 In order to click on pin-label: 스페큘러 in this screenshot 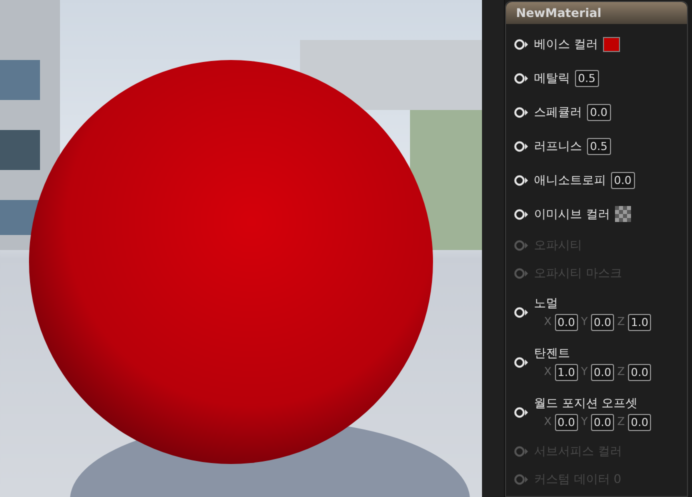, I will do `click(558, 112)`.